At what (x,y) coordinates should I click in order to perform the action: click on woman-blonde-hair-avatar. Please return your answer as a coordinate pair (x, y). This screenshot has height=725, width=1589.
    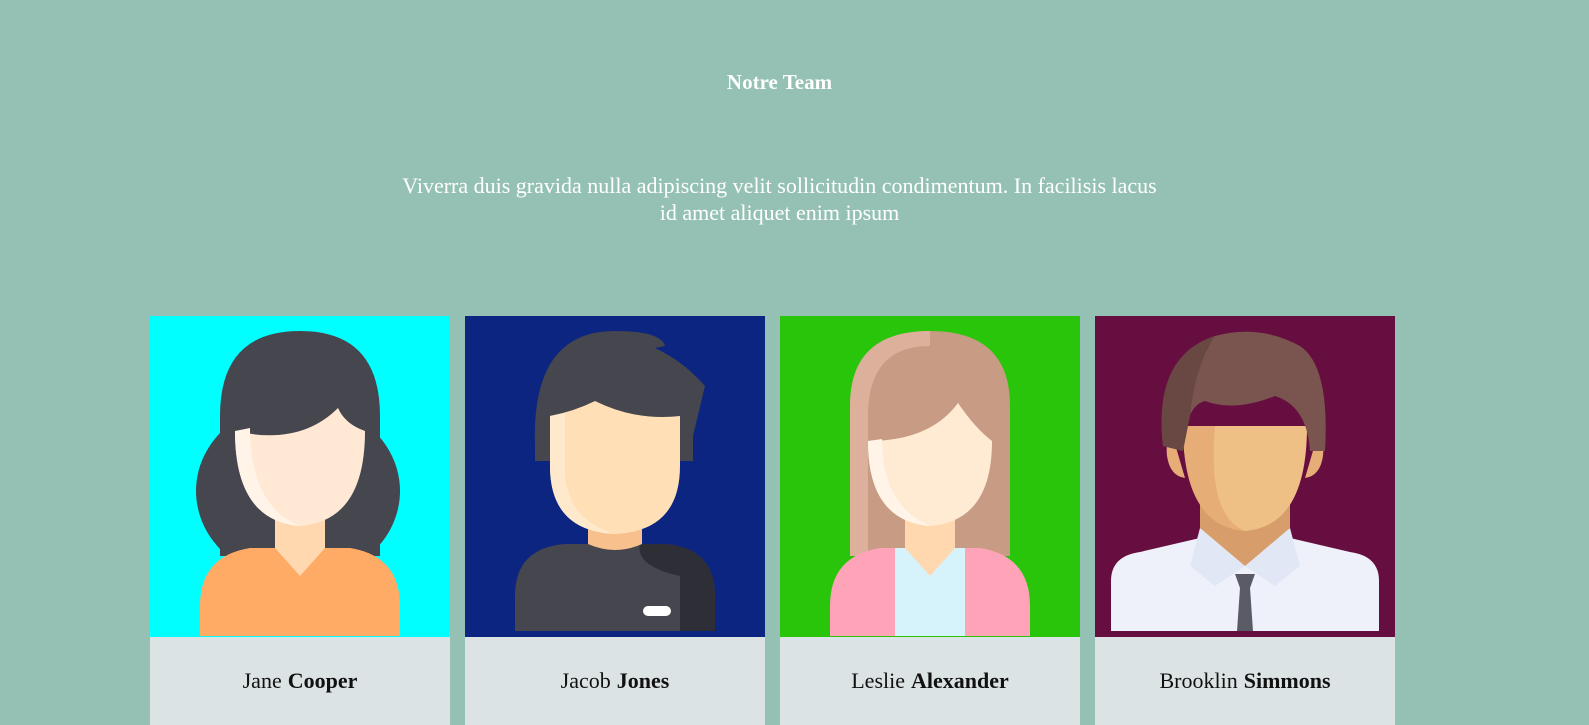
    Looking at the image, I should click on (930, 476).